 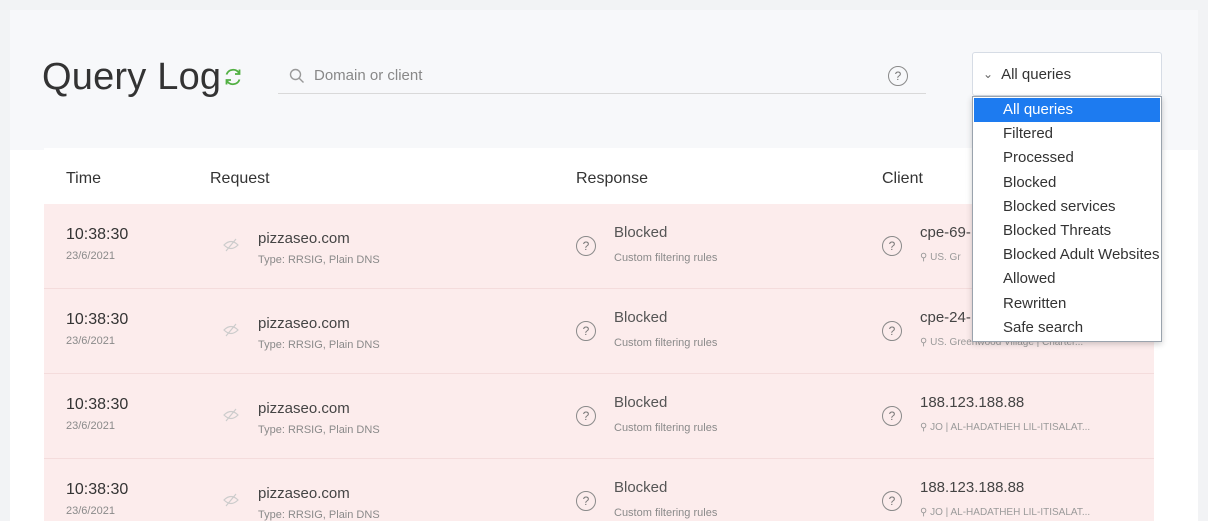 I want to click on search-icon, so click(x=296, y=75).